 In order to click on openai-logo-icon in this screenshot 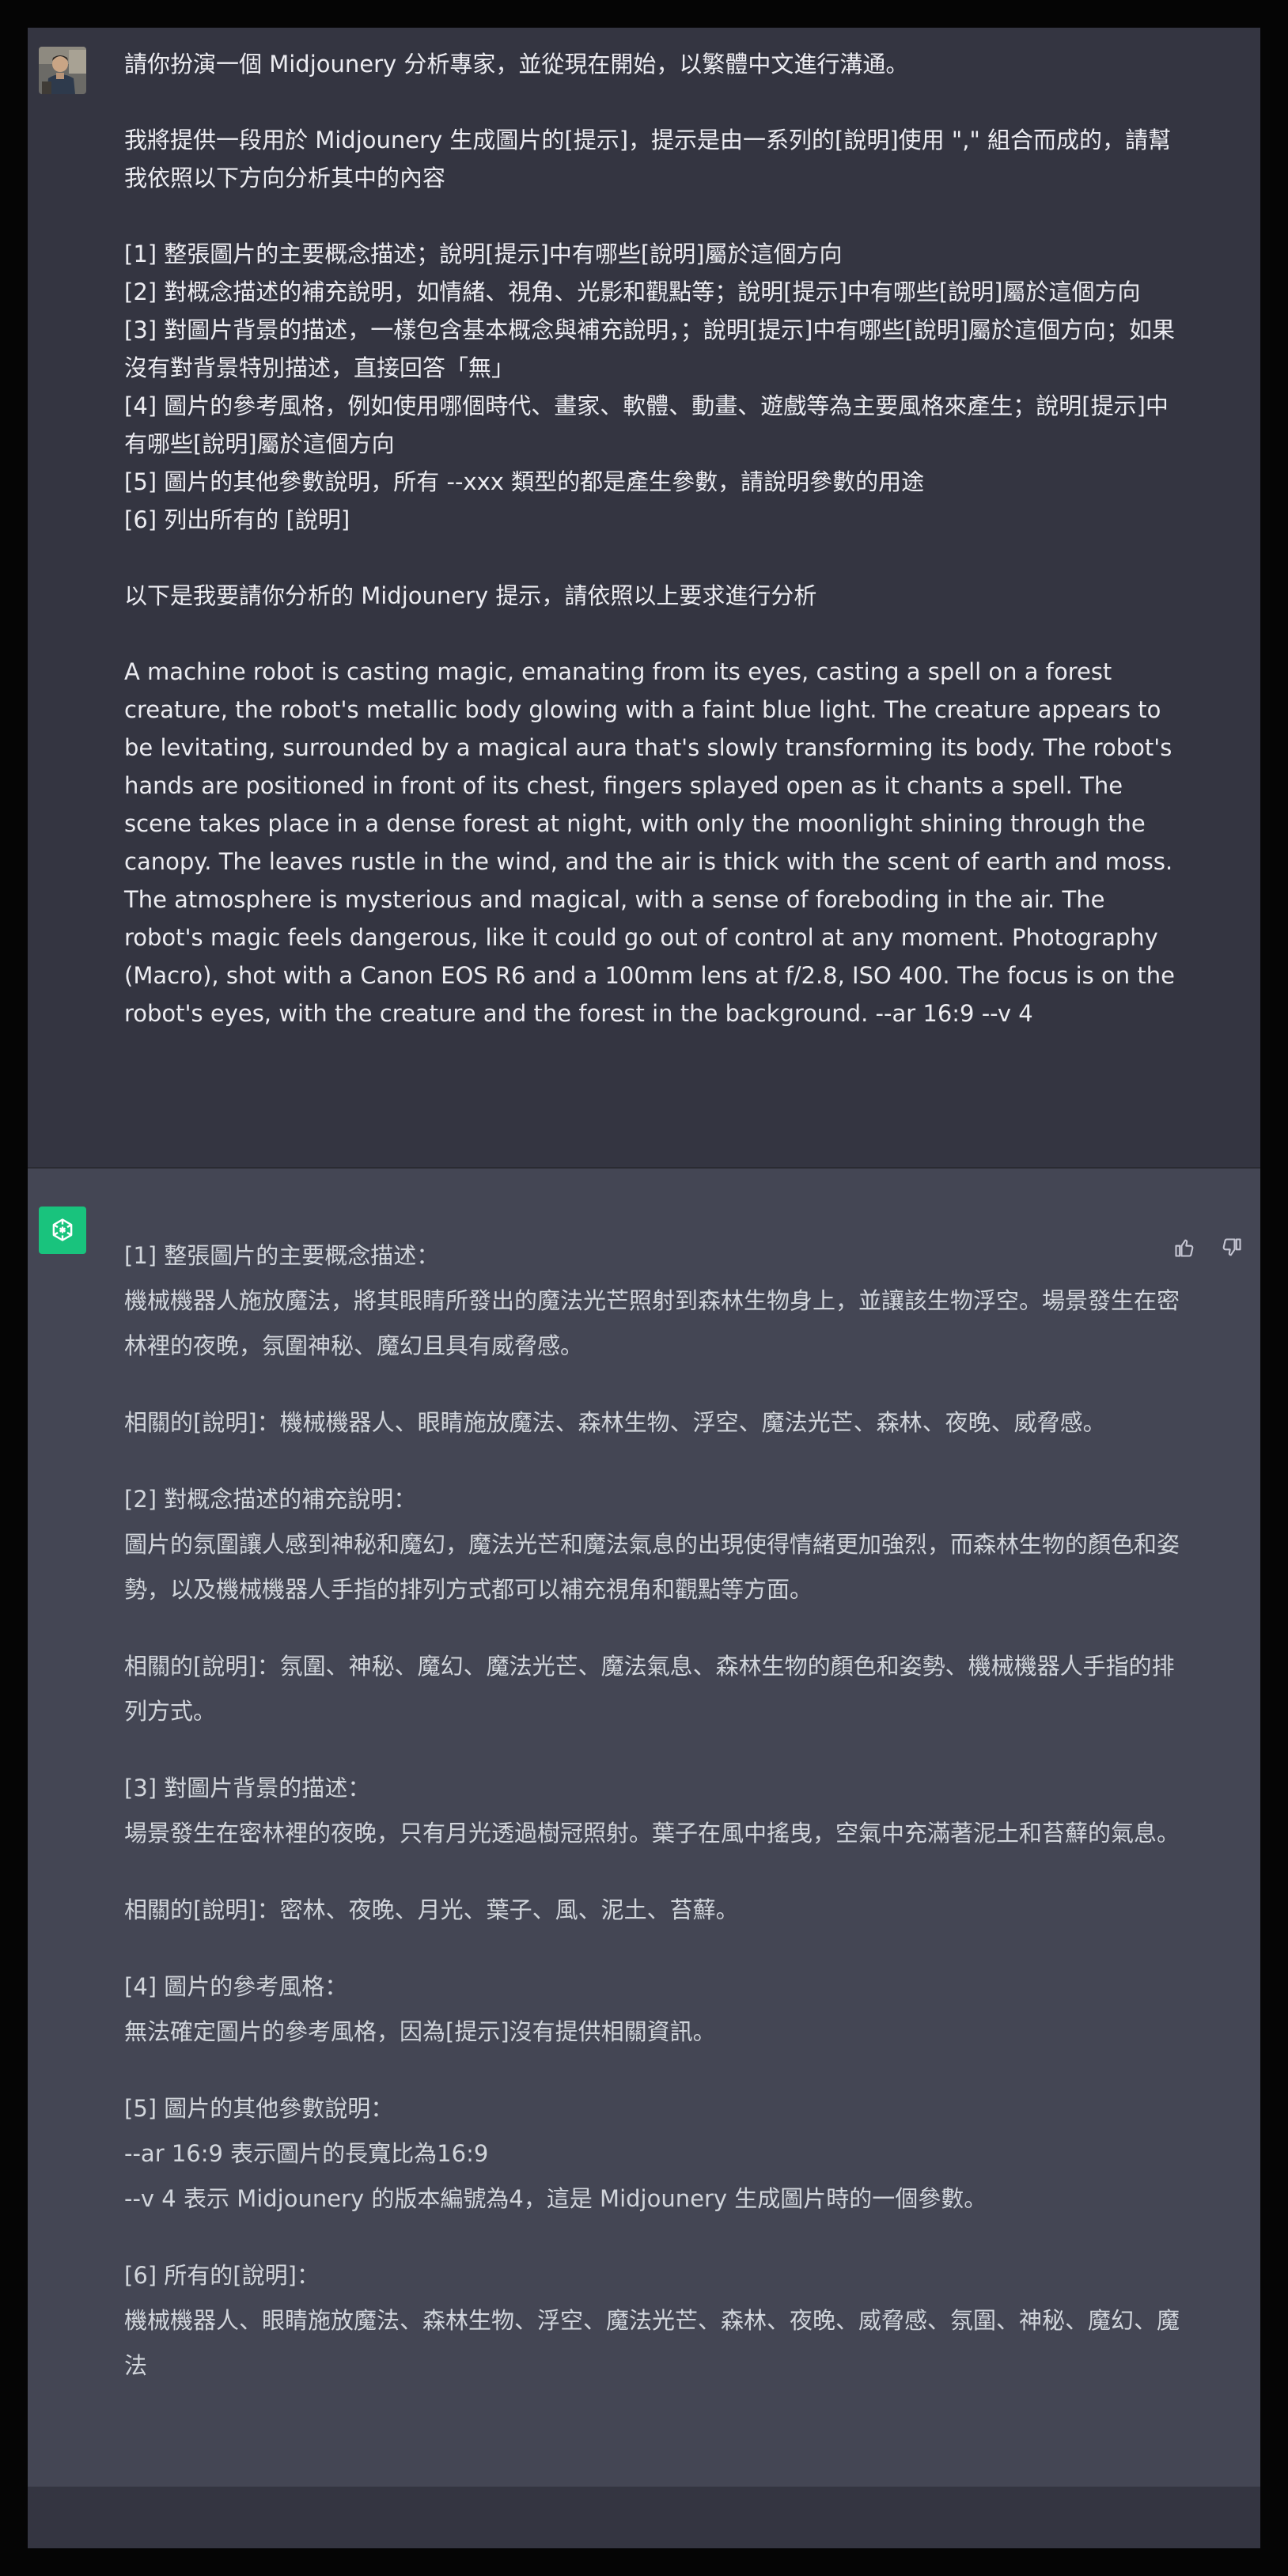, I will do `click(62, 1229)`.